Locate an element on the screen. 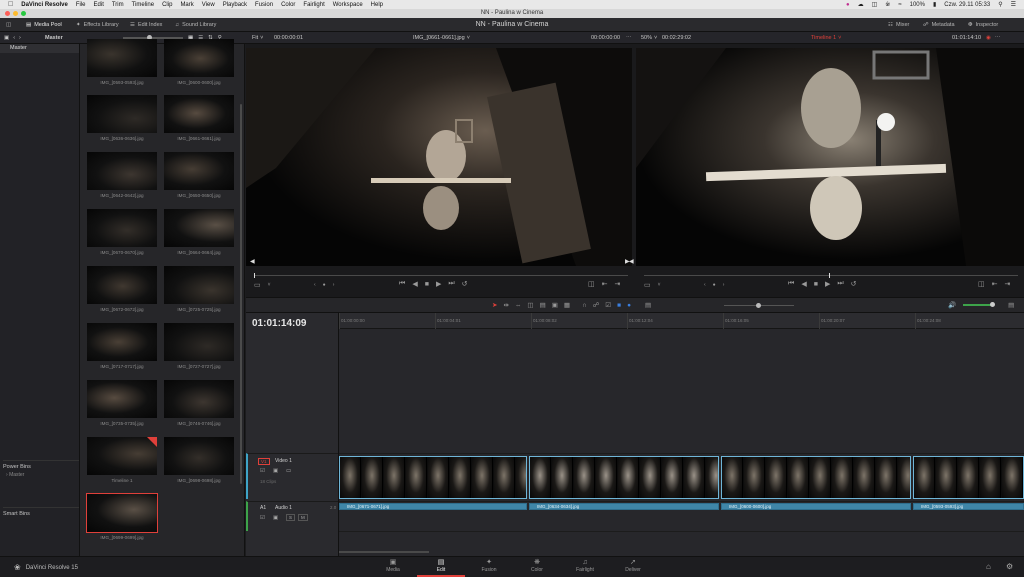 The height and width of the screenshot is (577, 1024). timeline-viewer is located at coordinates (830, 157).